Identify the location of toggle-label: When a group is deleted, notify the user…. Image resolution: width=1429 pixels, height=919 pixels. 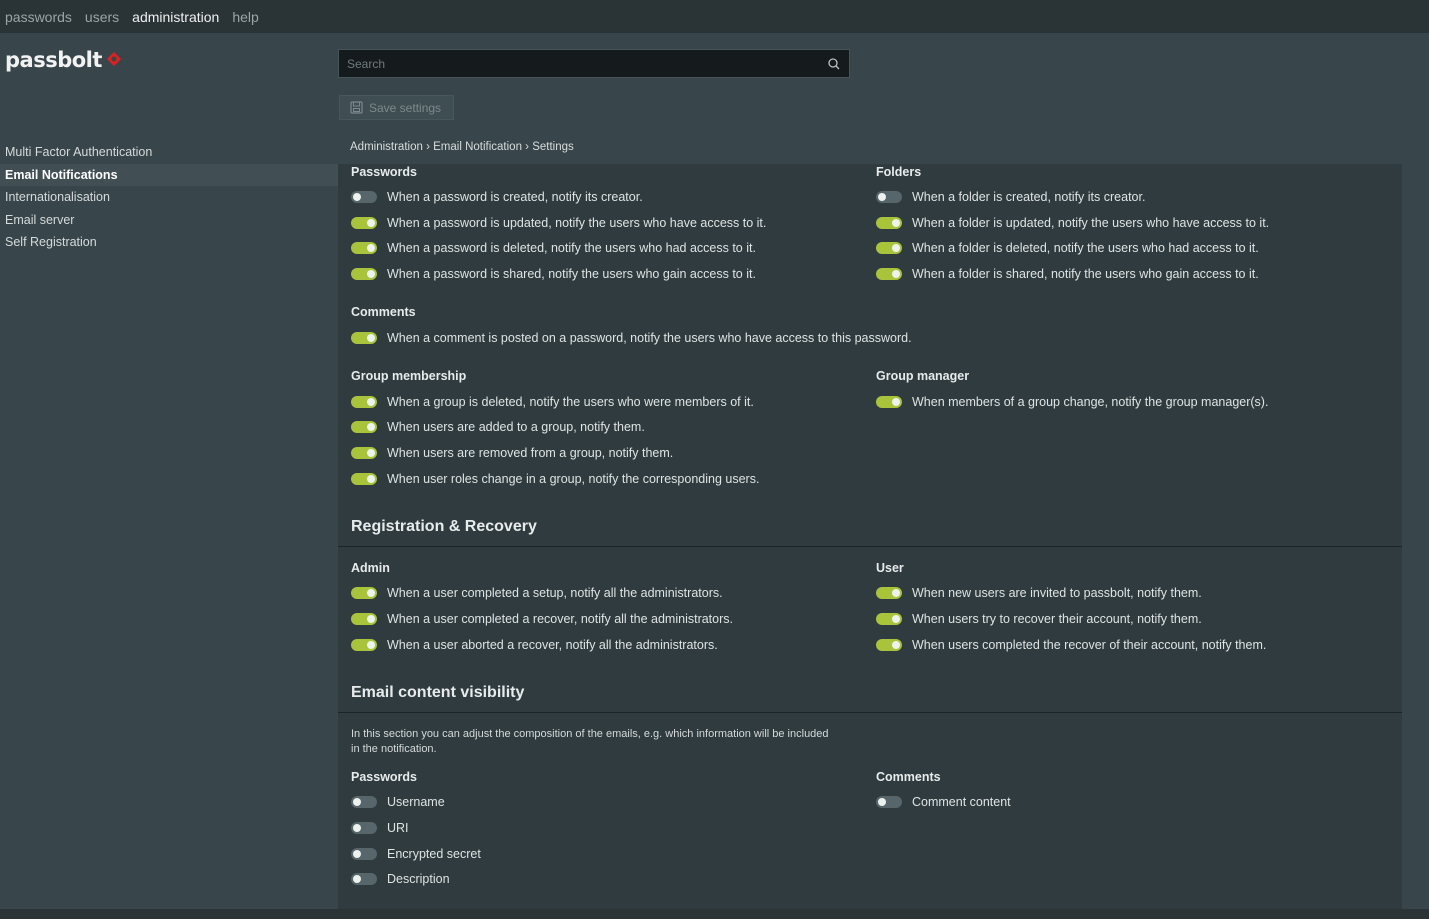
(570, 402).